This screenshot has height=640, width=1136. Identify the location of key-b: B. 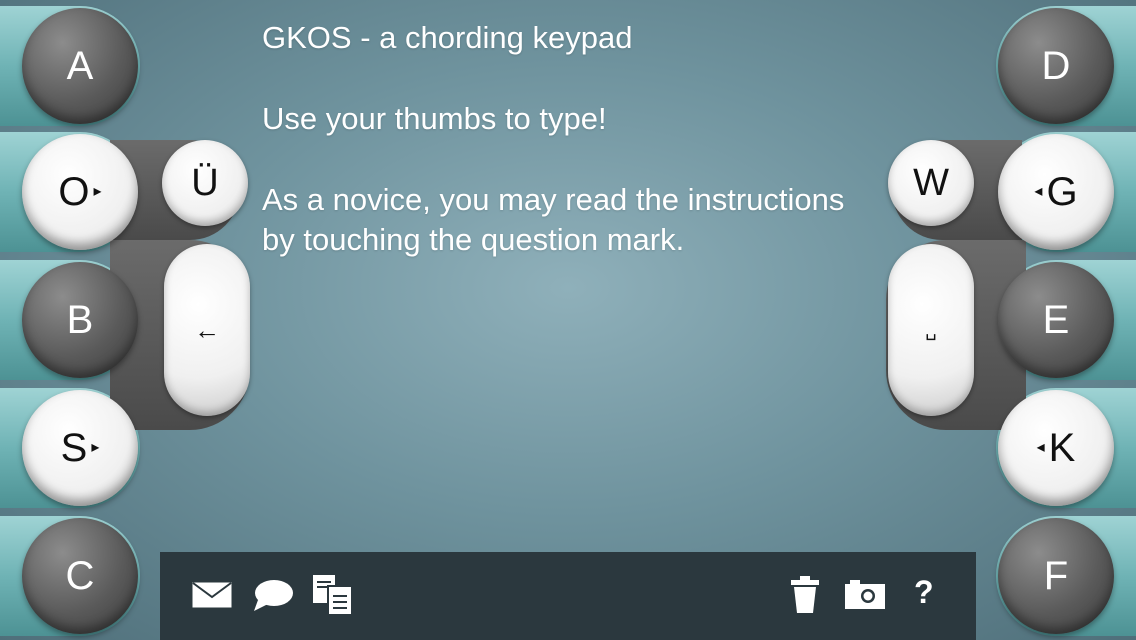
(80, 320).